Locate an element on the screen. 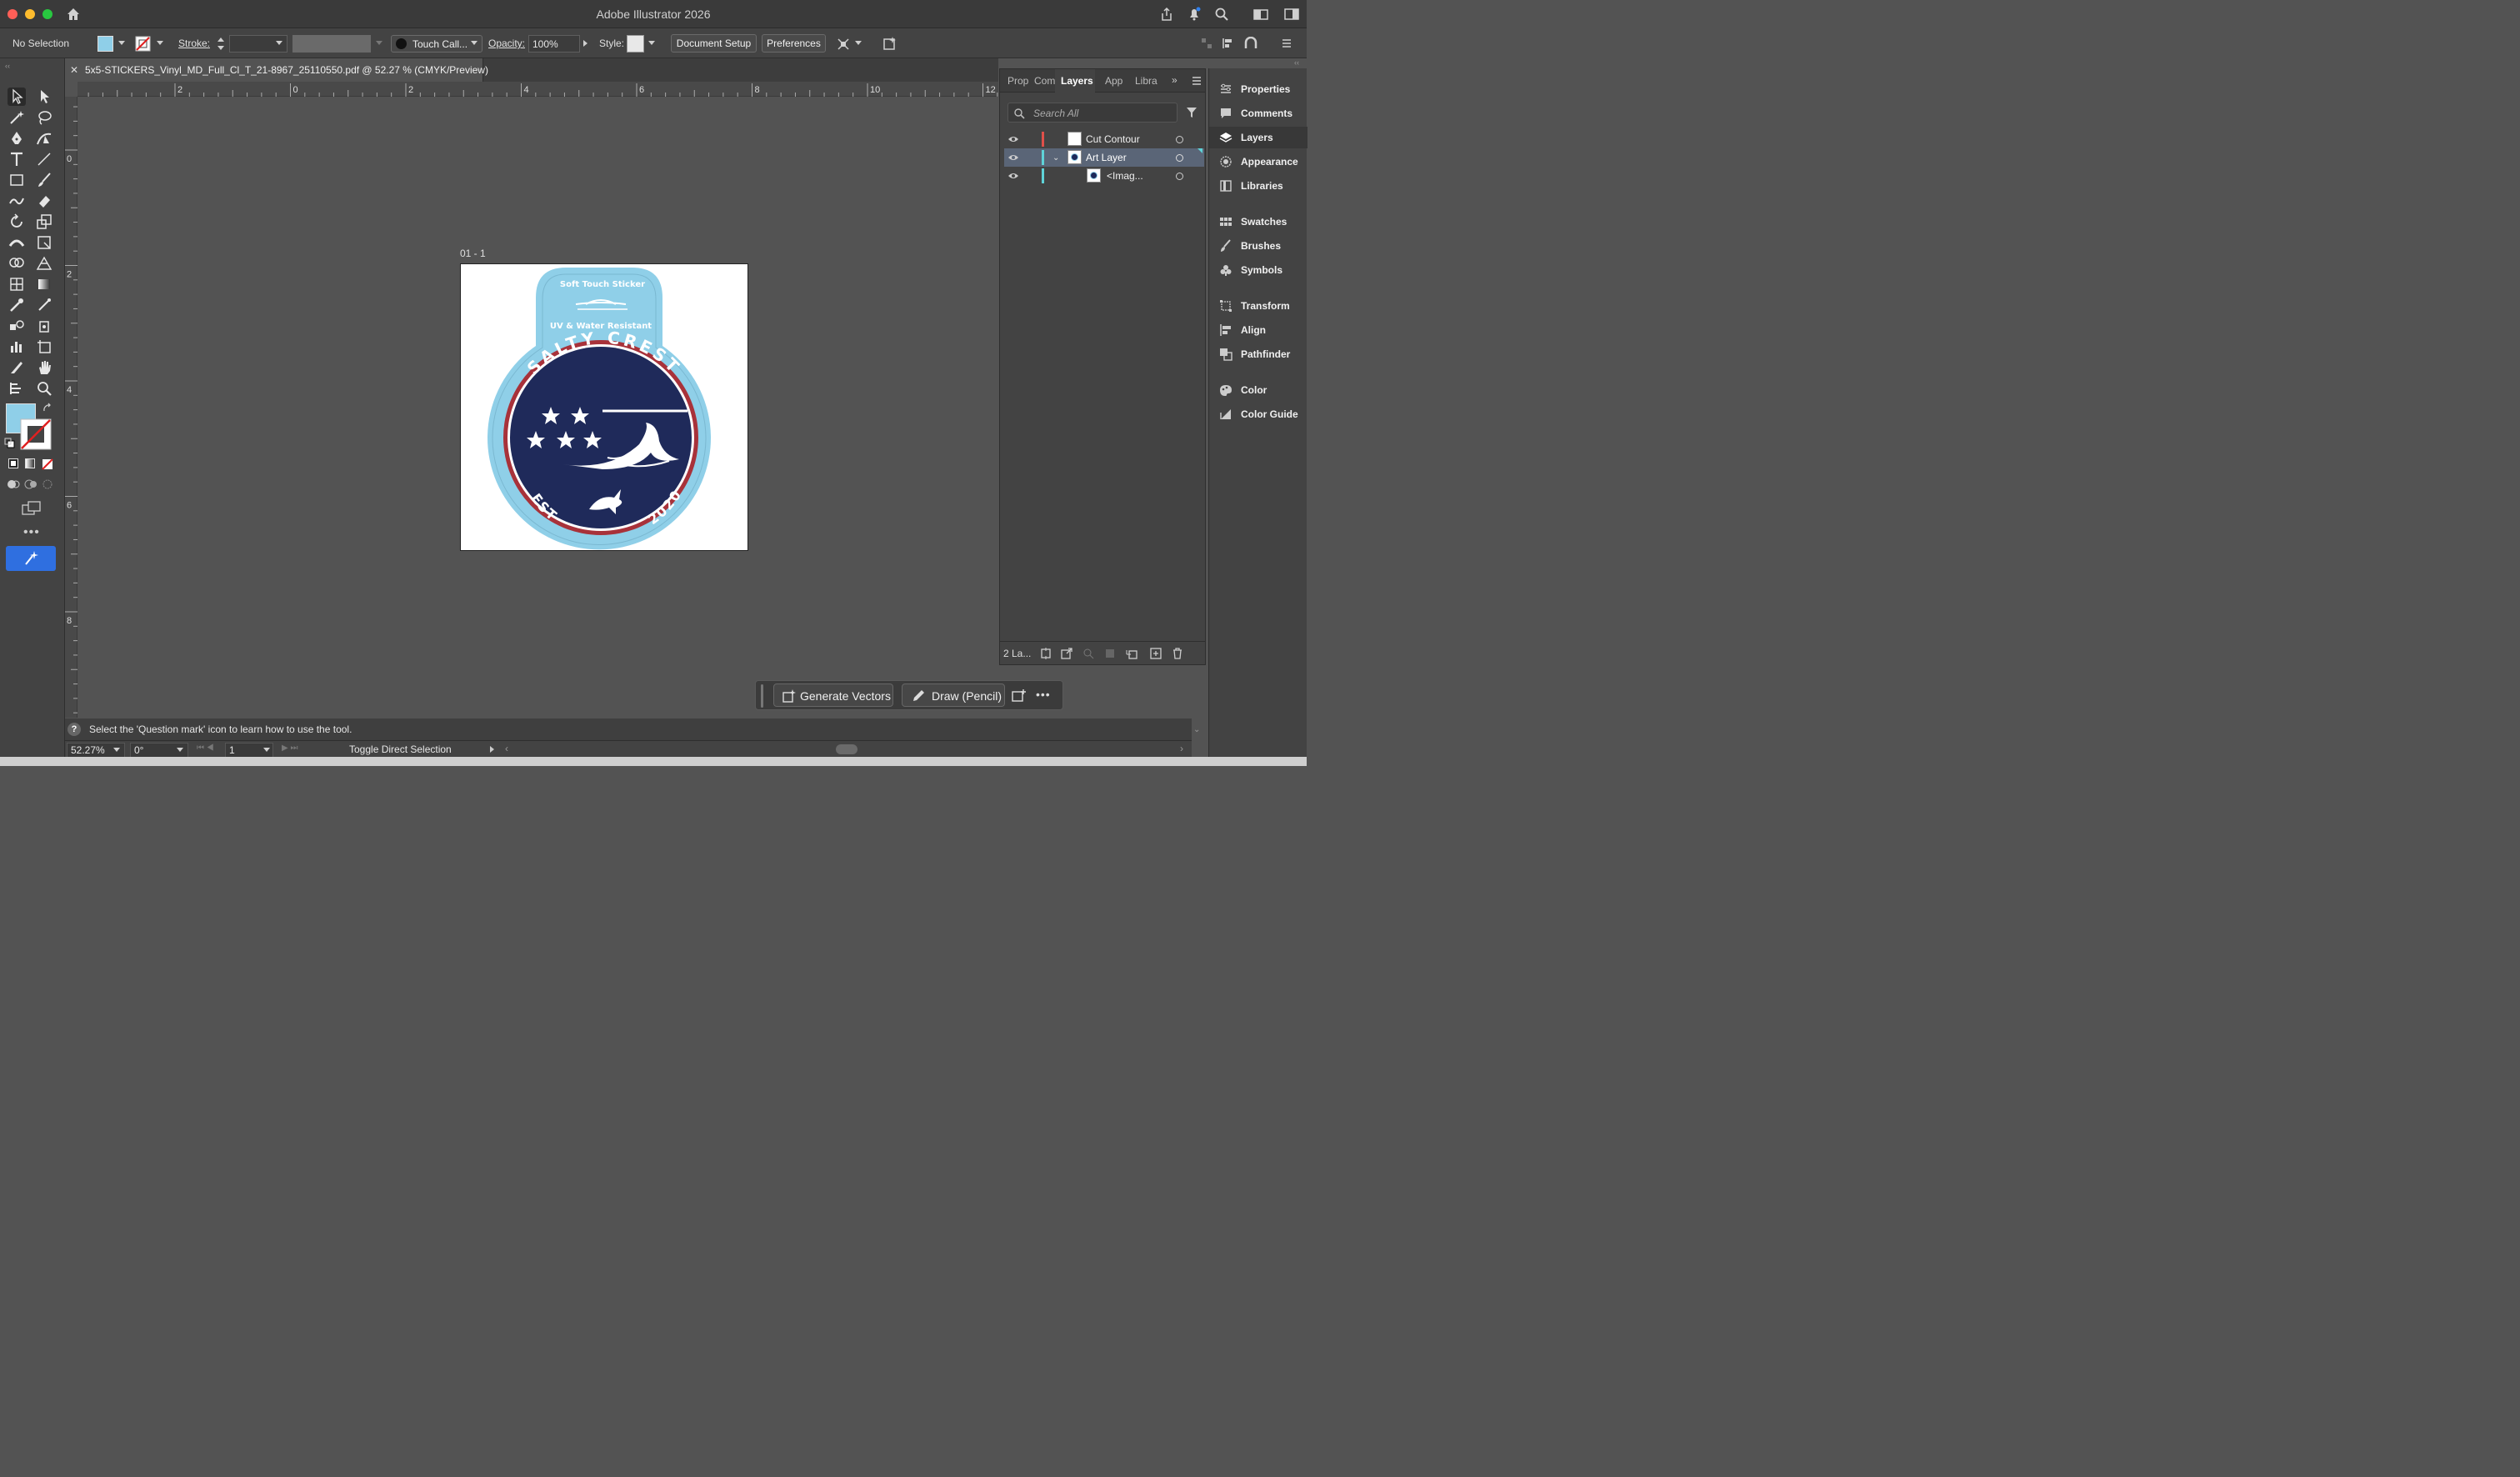 The image size is (2520, 1477). column-graph-tool is located at coordinates (17, 347).